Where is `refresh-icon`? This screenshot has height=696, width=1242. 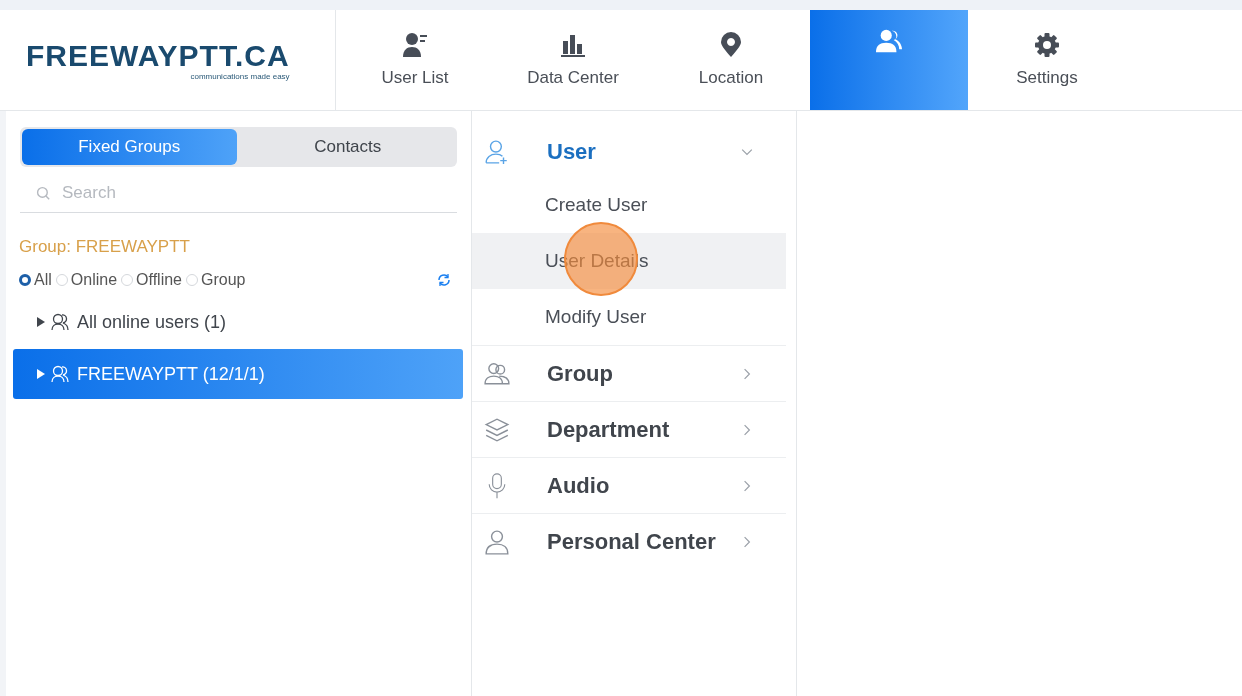
refresh-icon is located at coordinates (444, 280).